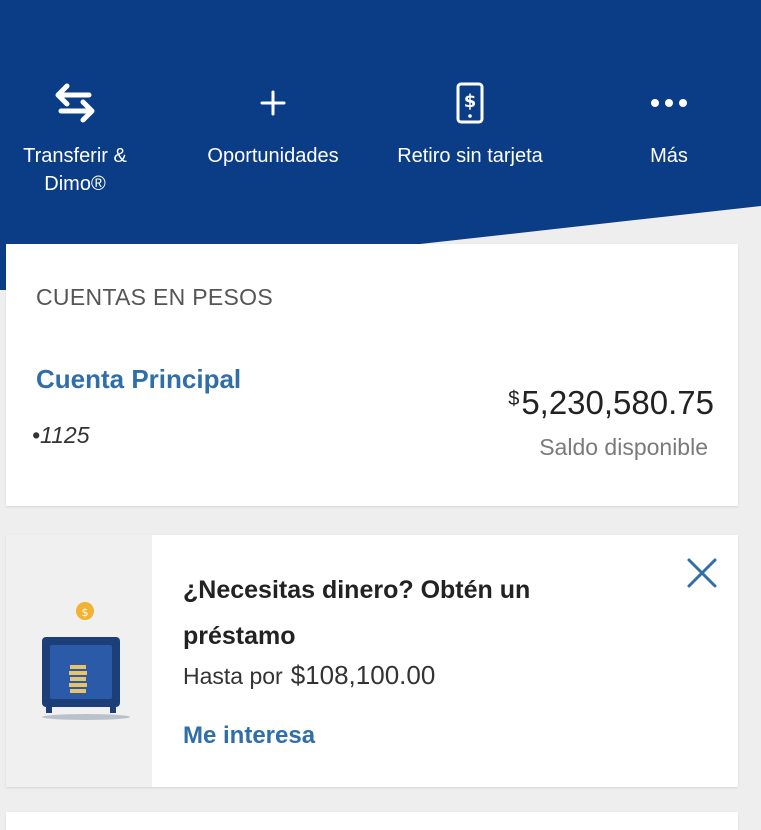 The width and height of the screenshot is (761, 830). Describe the element at coordinates (363, 675) in the screenshot. I see `loan-amount-value: $108,100.00` at that location.